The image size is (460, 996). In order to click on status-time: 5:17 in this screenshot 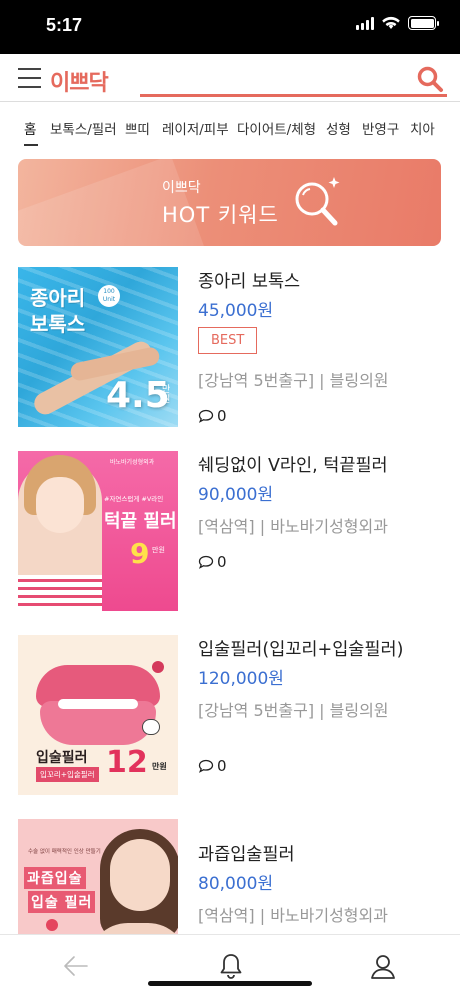, I will do `click(64, 25)`.